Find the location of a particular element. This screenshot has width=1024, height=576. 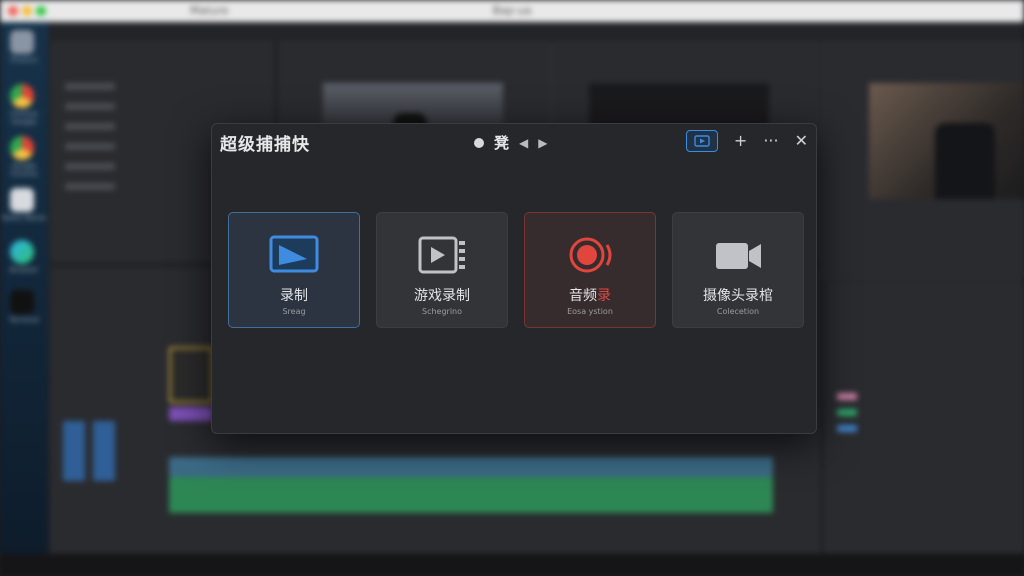

card-sub: Eosa ystion is located at coordinates (590, 311).